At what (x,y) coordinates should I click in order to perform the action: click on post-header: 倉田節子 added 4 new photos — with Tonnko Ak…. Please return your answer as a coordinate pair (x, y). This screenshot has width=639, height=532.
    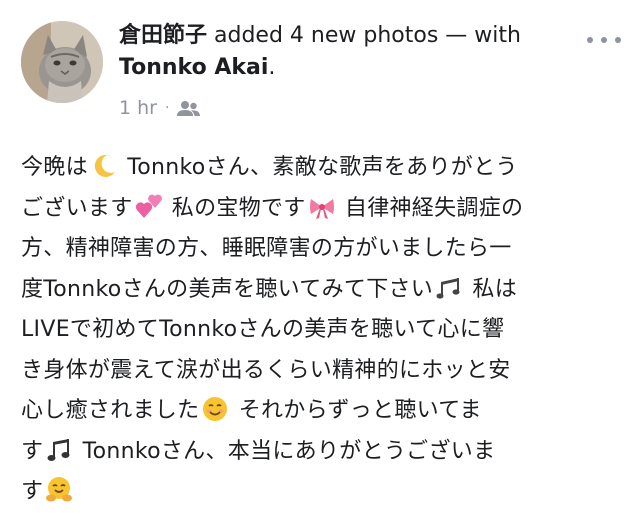
    Looking at the image, I should click on (349, 52).